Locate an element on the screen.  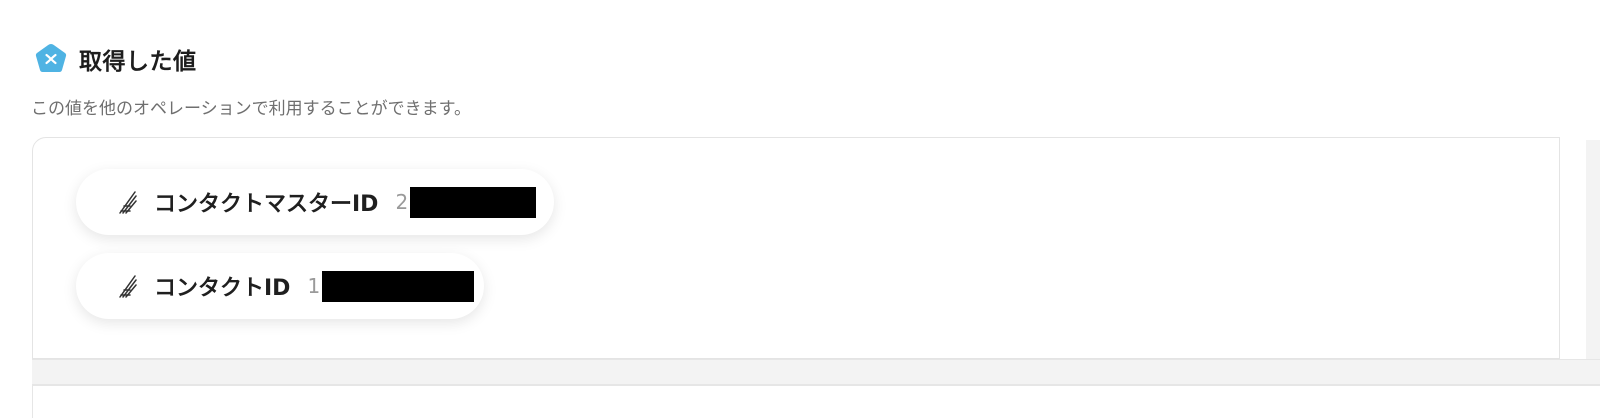
section-header: 取得した値 is located at coordinates (115, 59).